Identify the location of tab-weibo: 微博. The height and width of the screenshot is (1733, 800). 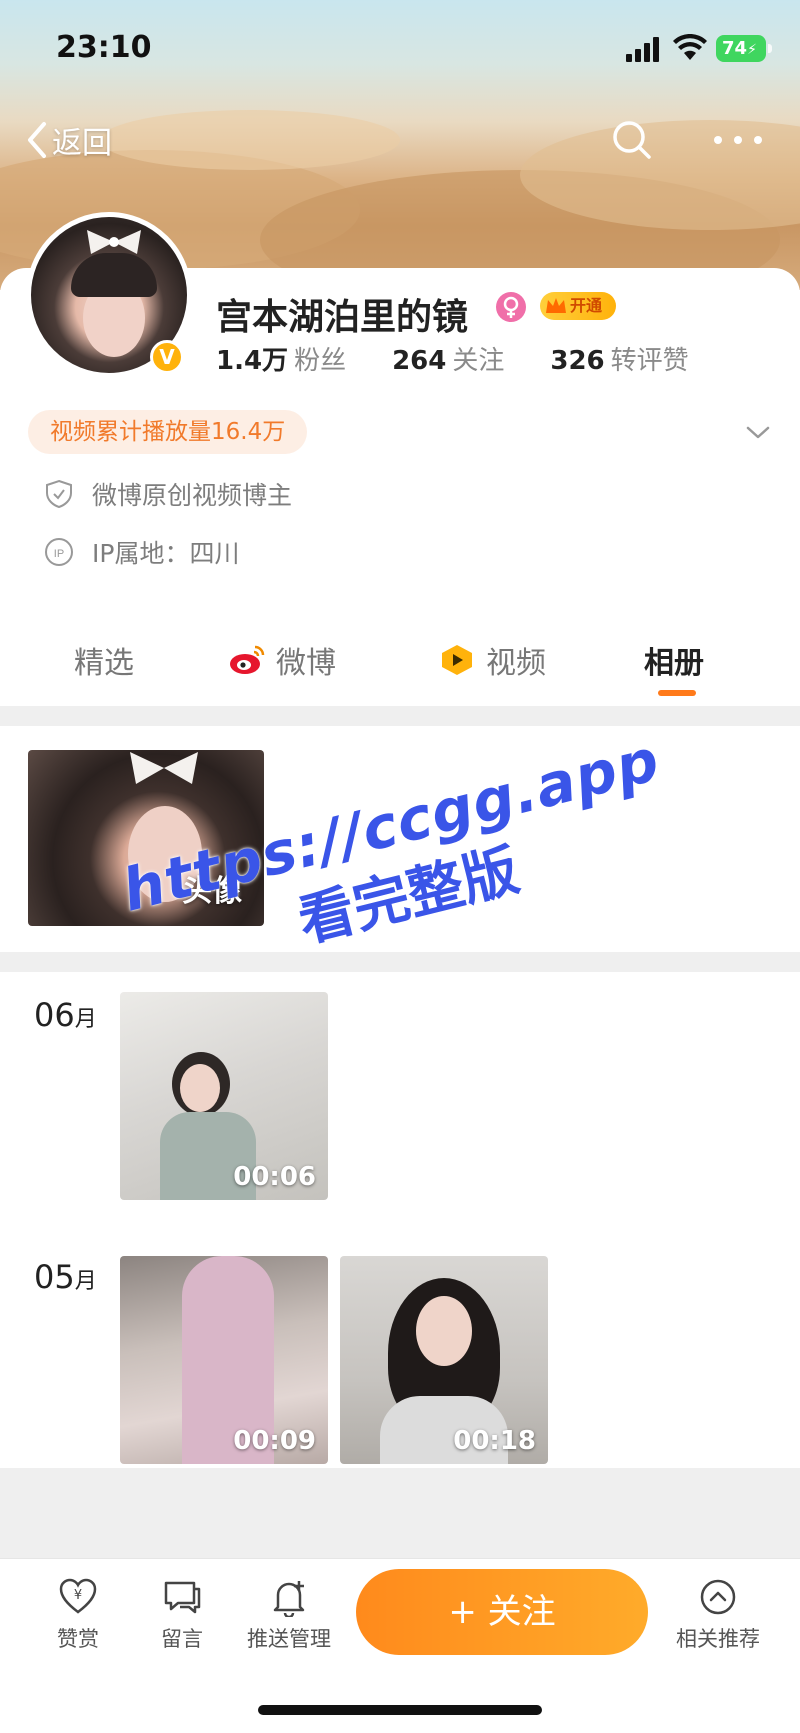
(282, 660).